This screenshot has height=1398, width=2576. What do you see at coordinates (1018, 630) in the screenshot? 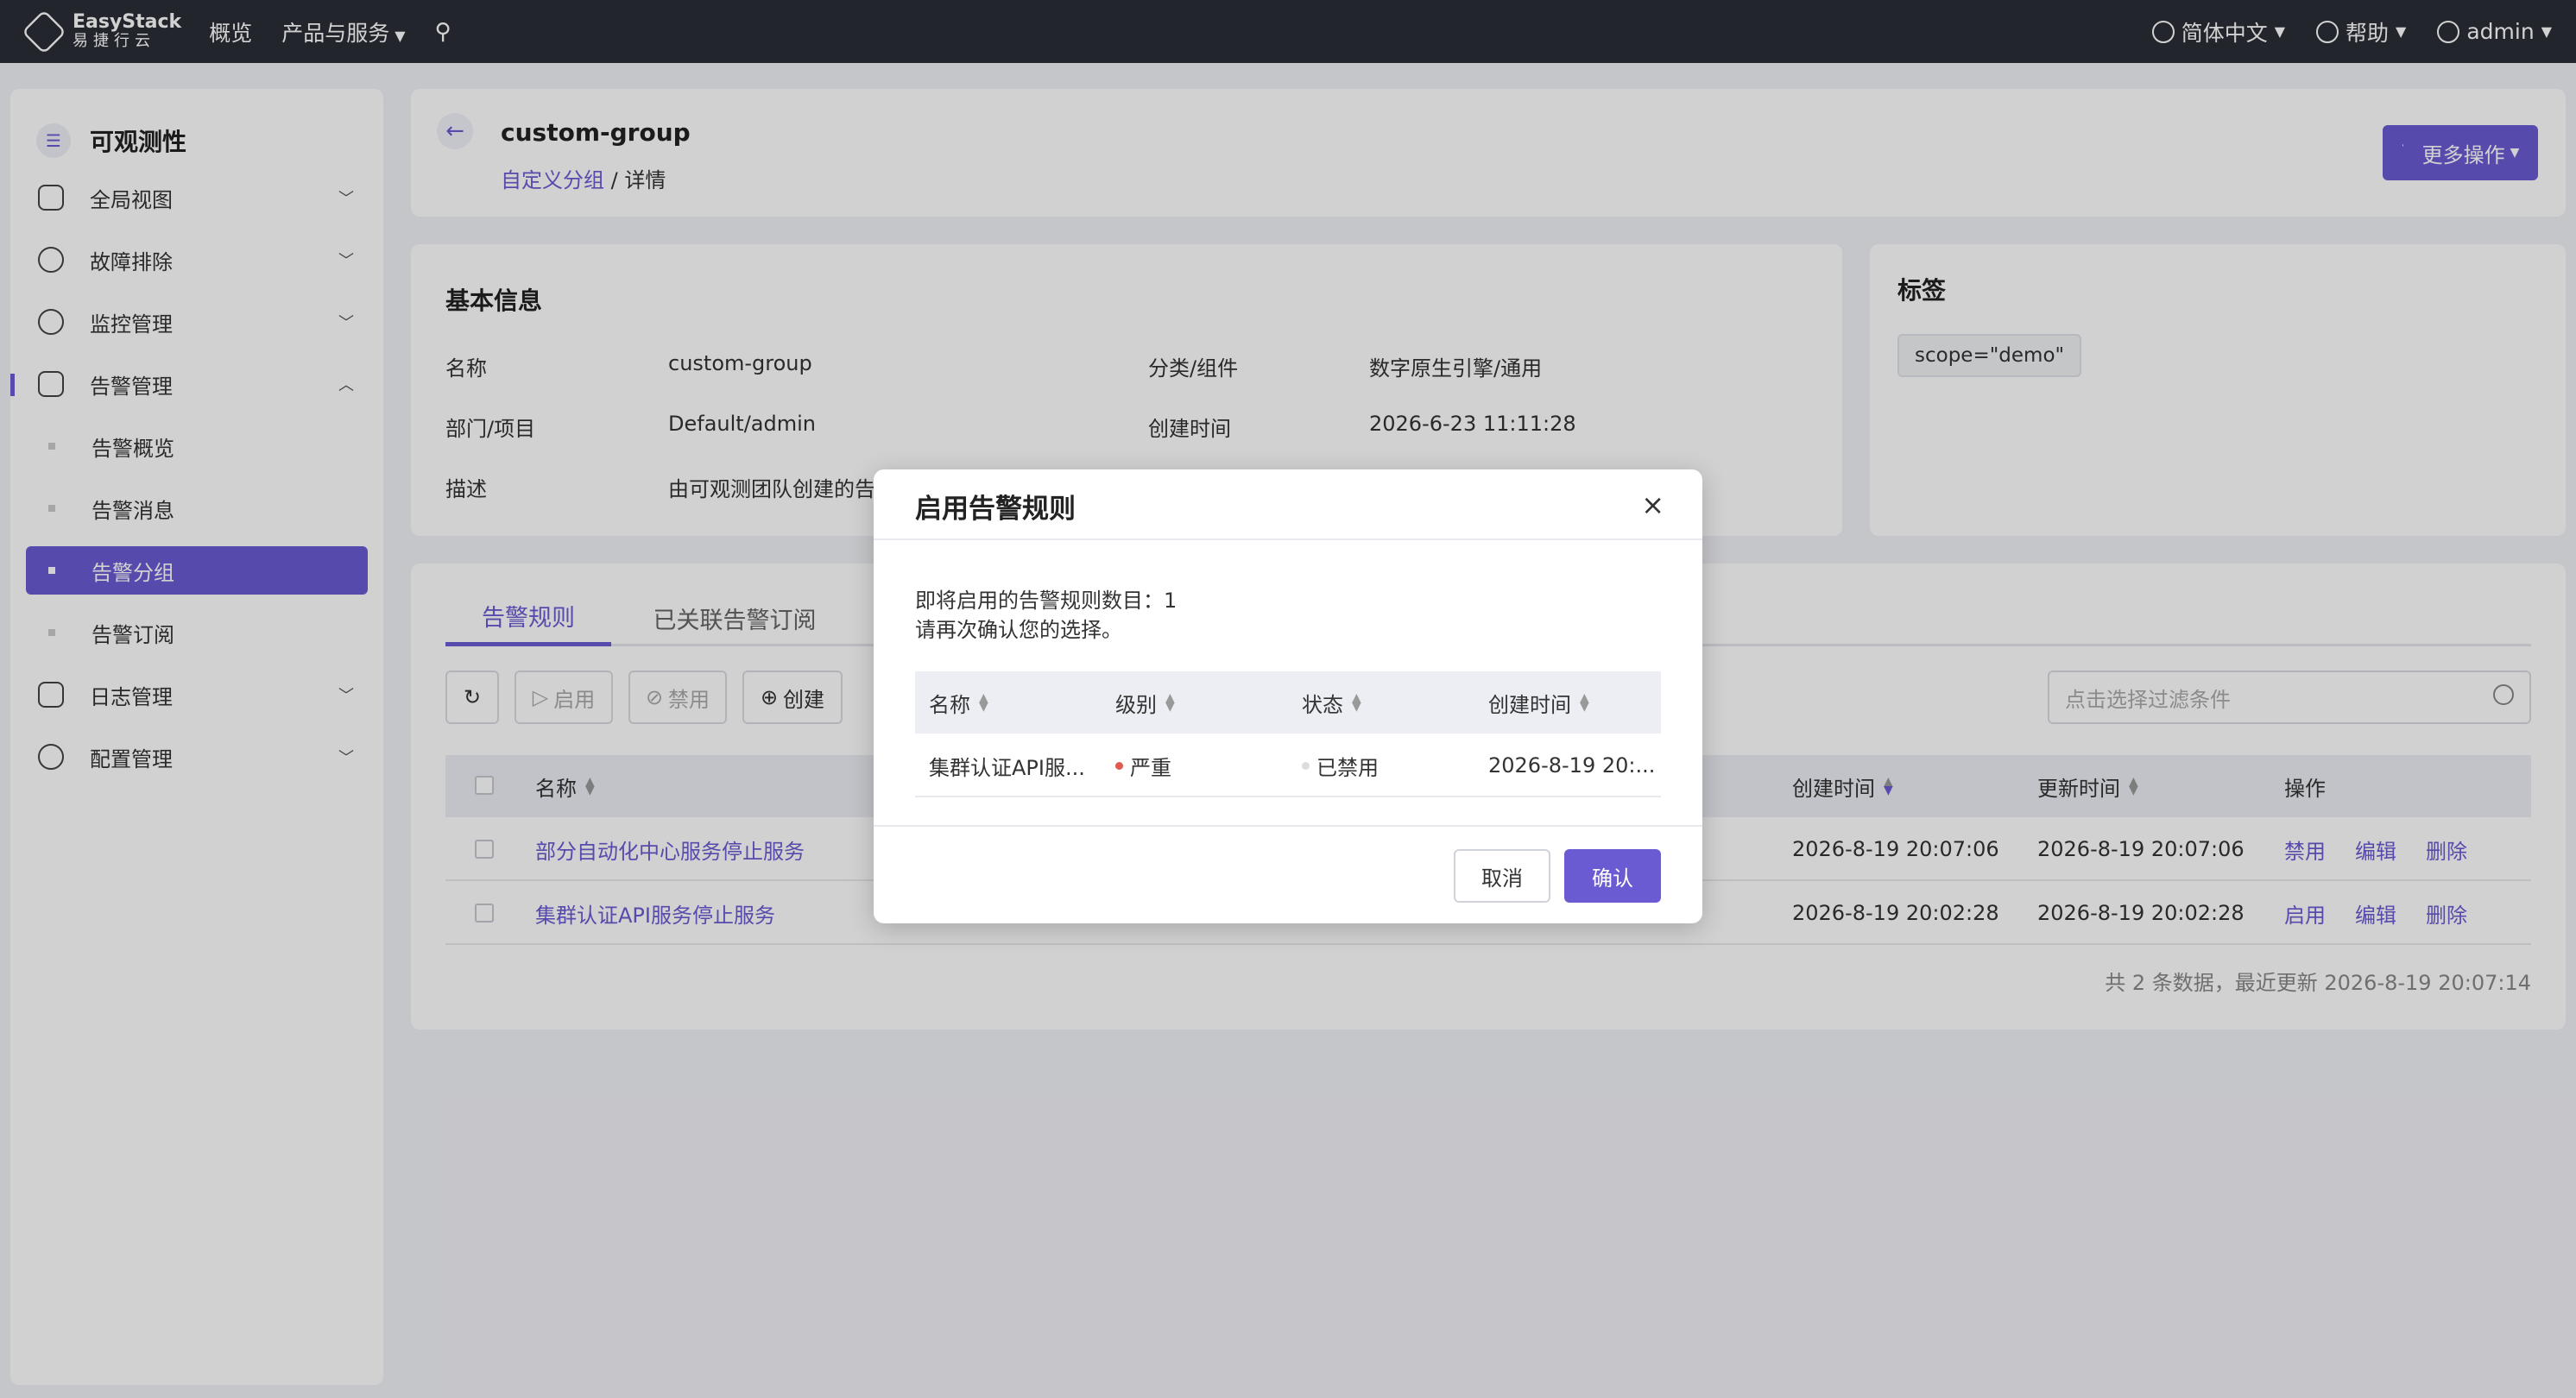
I see `dialog-message-confirm: 请再次确认您的选择。` at bounding box center [1018, 630].